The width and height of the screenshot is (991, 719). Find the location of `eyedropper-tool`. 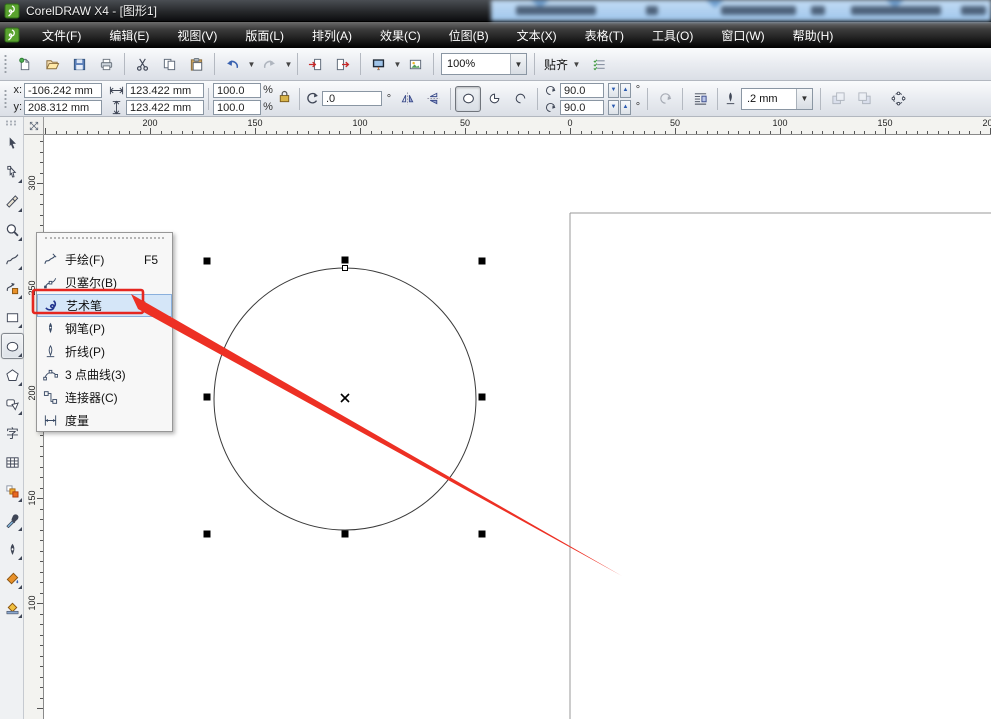

eyedropper-tool is located at coordinates (12, 520).